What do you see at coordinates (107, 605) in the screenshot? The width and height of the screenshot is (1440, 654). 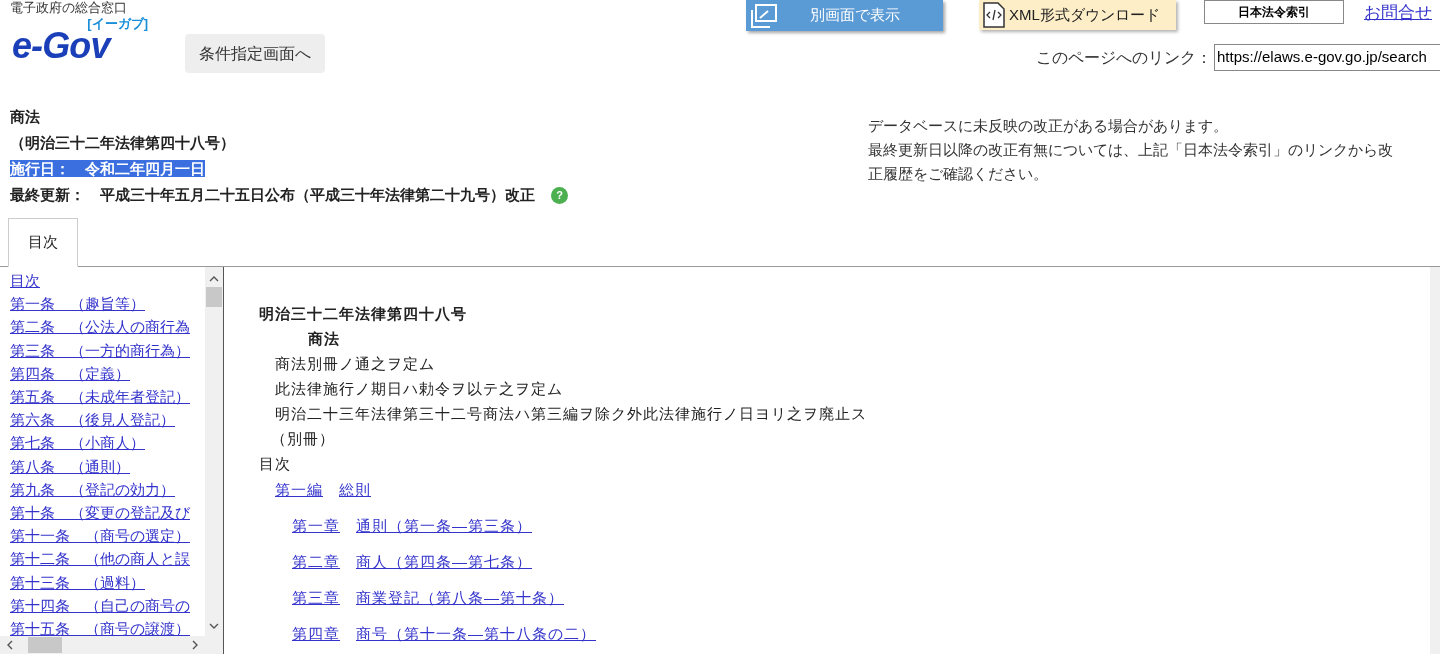 I see `sidebar-link: 第十四条 （自己の商号の` at bounding box center [107, 605].